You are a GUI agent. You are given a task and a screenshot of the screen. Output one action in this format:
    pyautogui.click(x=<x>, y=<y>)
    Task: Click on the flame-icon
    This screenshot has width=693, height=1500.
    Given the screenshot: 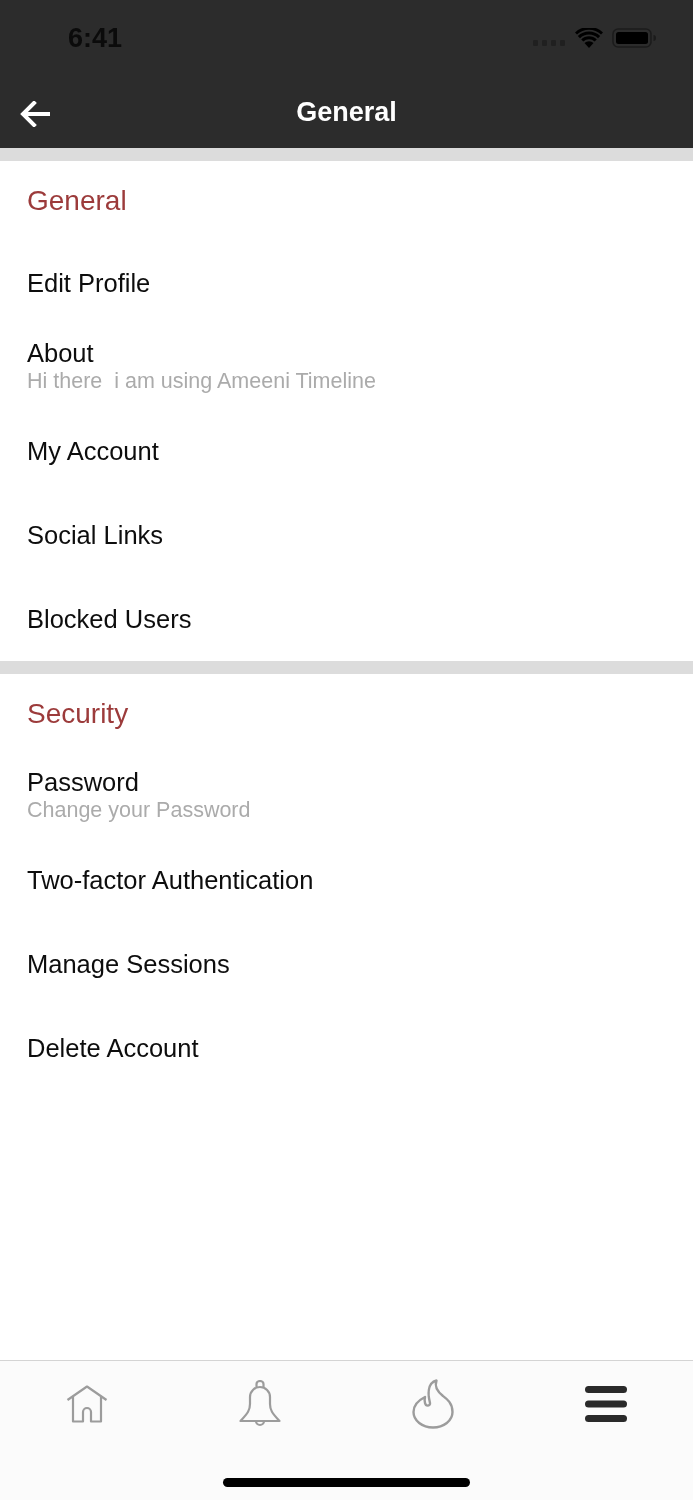 What is the action you would take?
    pyautogui.click(x=433, y=1403)
    